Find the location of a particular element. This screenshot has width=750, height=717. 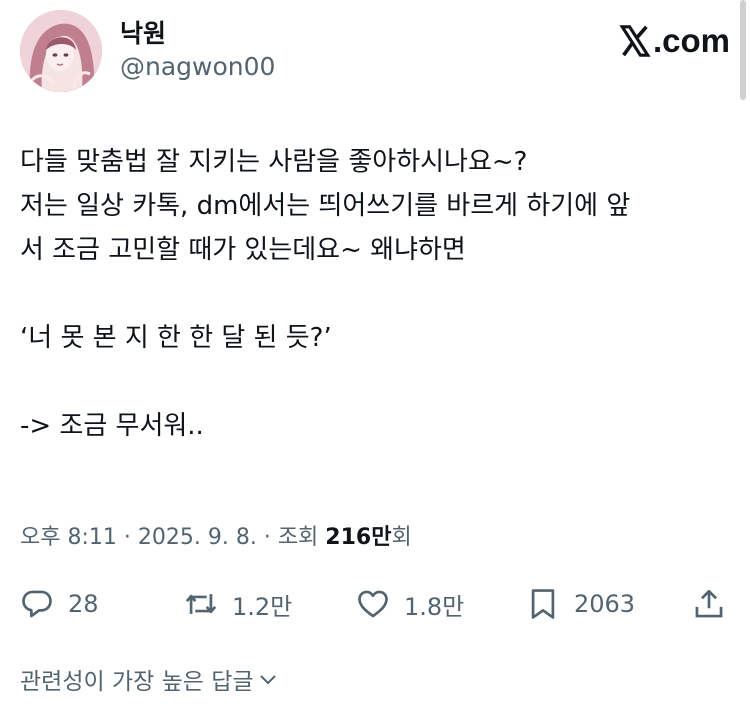

like-count: 1.8만 is located at coordinates (434, 606).